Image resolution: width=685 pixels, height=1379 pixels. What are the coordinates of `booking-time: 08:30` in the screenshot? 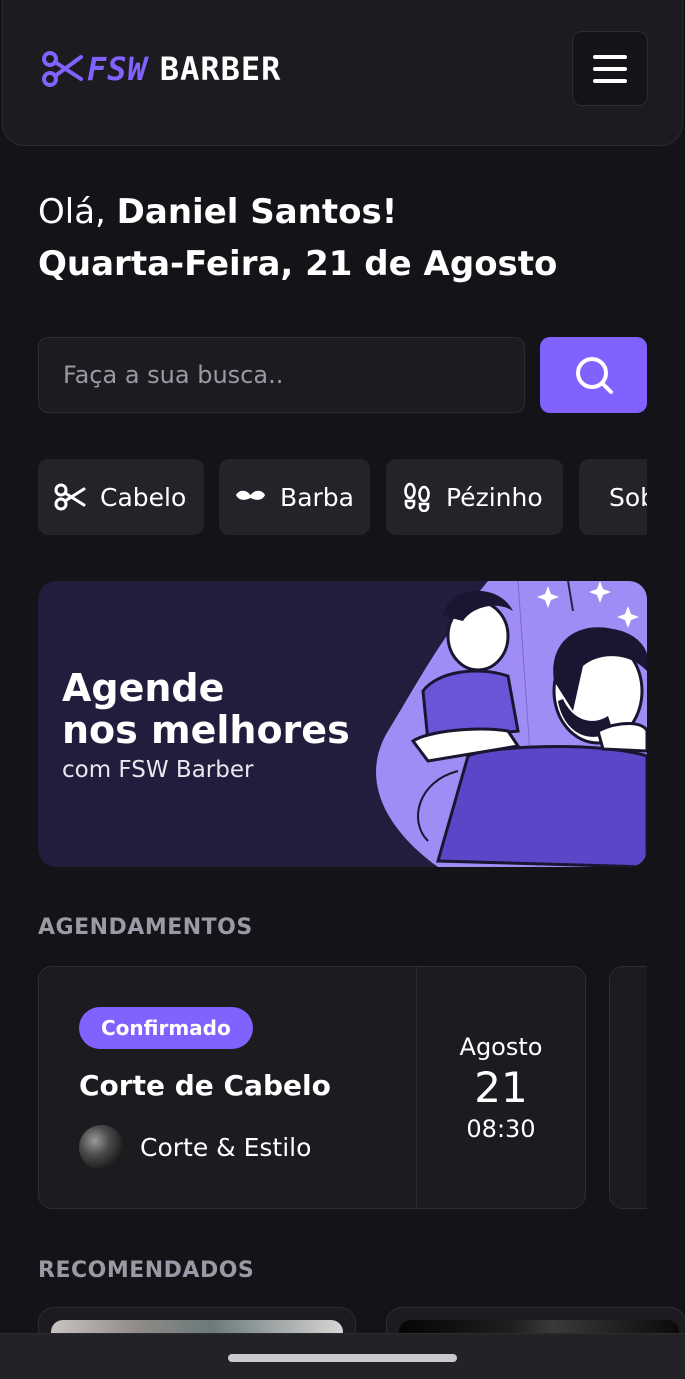 It's located at (501, 1128).